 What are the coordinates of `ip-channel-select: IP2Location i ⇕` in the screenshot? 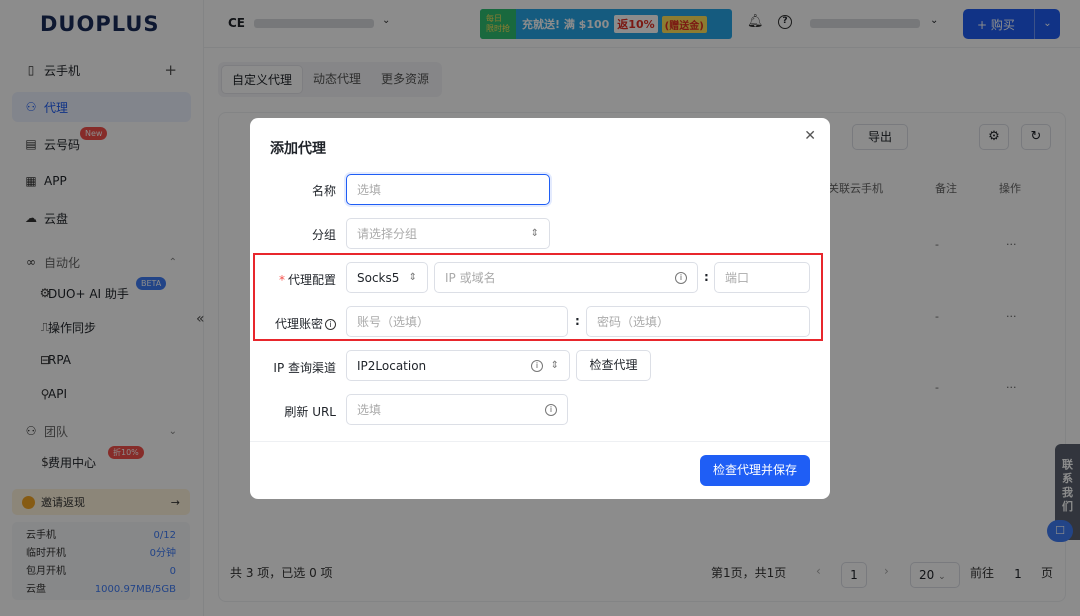 It's located at (458, 365).